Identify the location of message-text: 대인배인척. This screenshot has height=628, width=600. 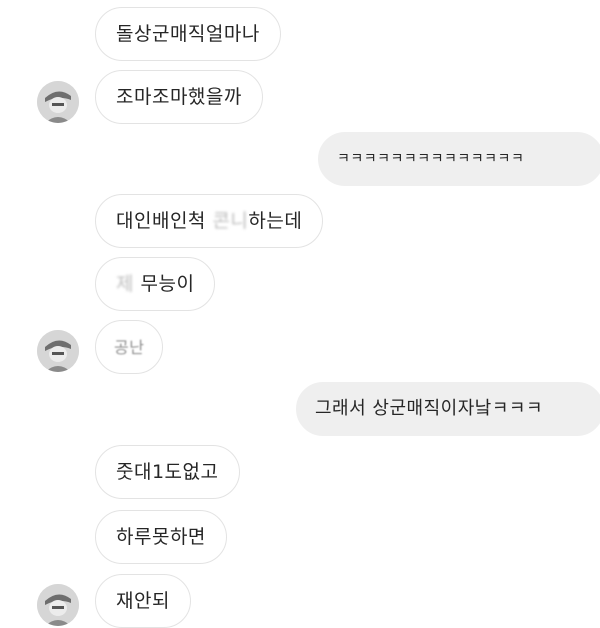
(164, 221).